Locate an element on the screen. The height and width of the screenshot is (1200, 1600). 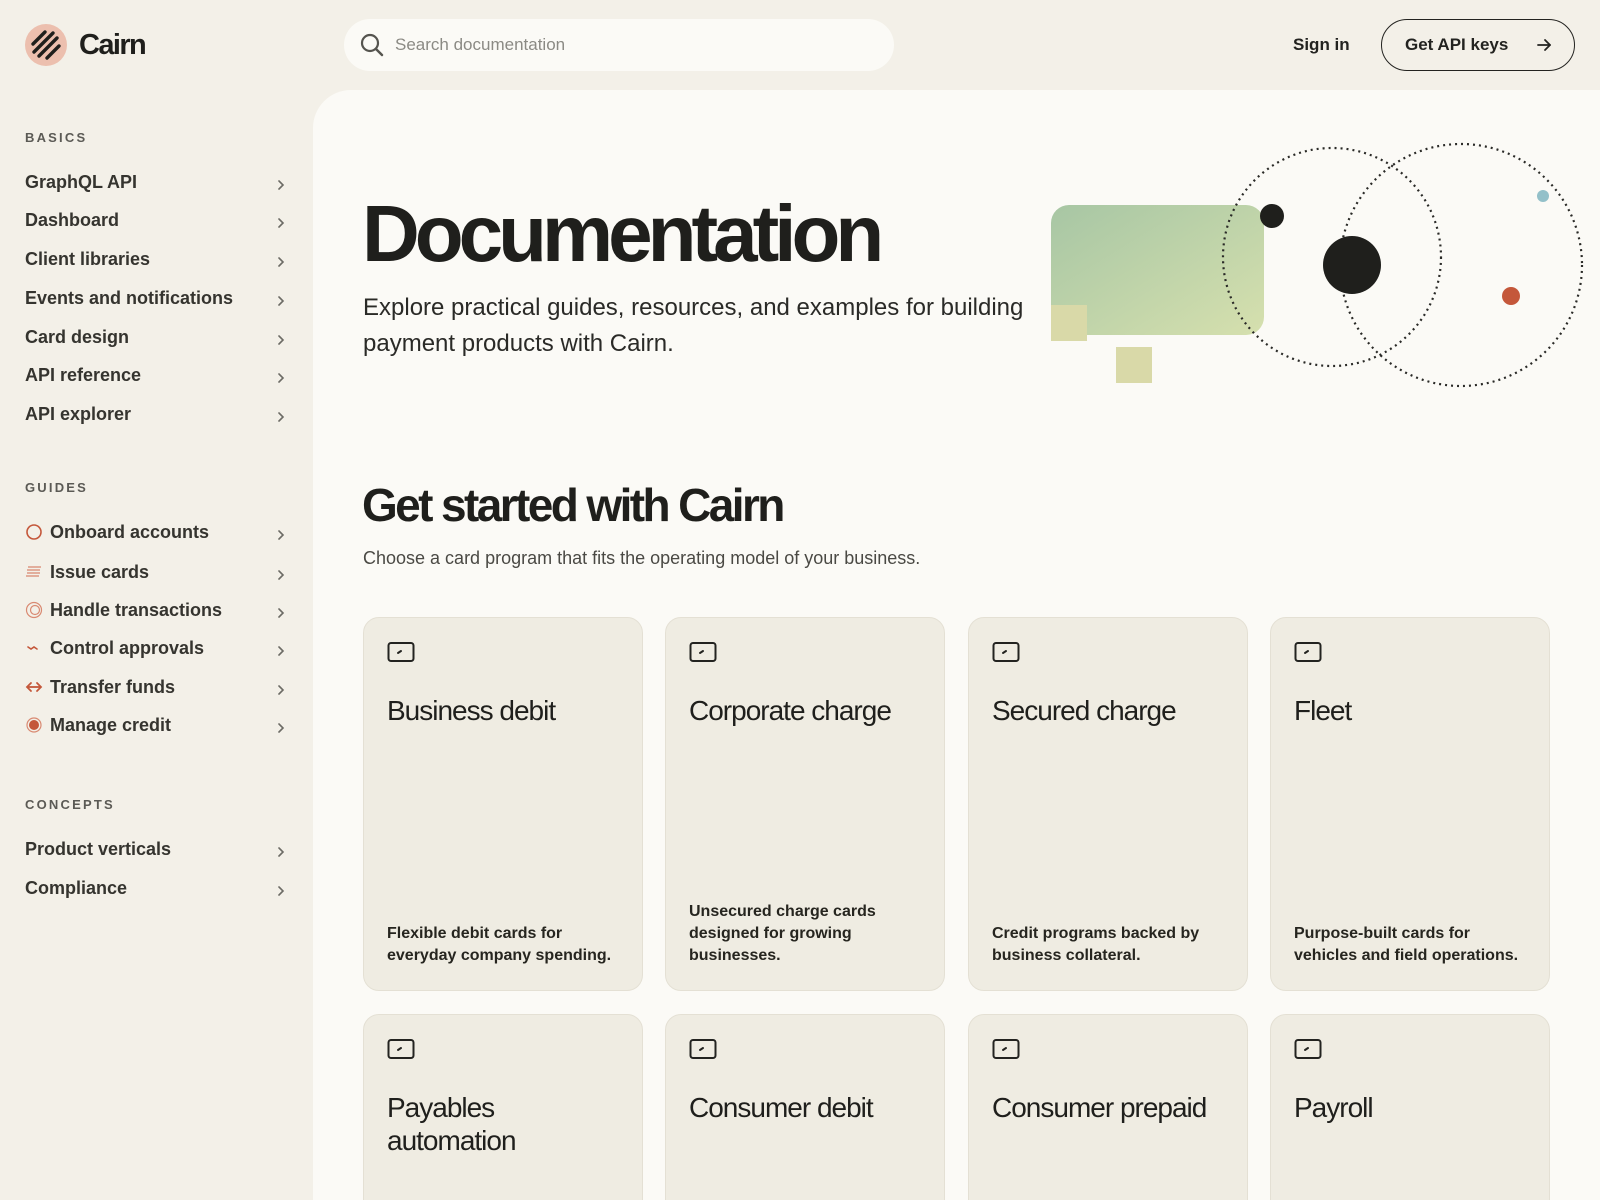
sidebar-item-dashboard: Dashboard is located at coordinates (160, 220).